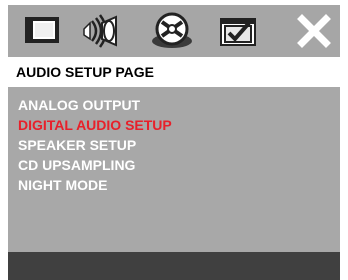 This screenshot has width=348, height=280. What do you see at coordinates (42, 31) in the screenshot?
I see `tv-screen-icon` at bounding box center [42, 31].